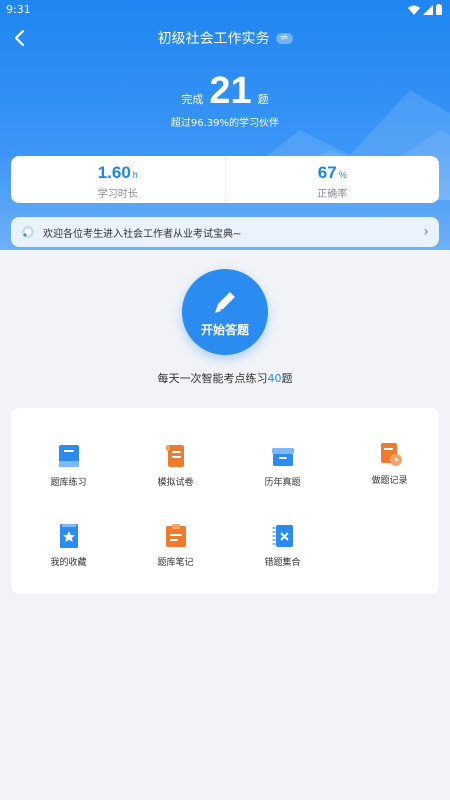 The width and height of the screenshot is (450, 800). What do you see at coordinates (282, 457) in the screenshot?
I see `archive-box-icon` at bounding box center [282, 457].